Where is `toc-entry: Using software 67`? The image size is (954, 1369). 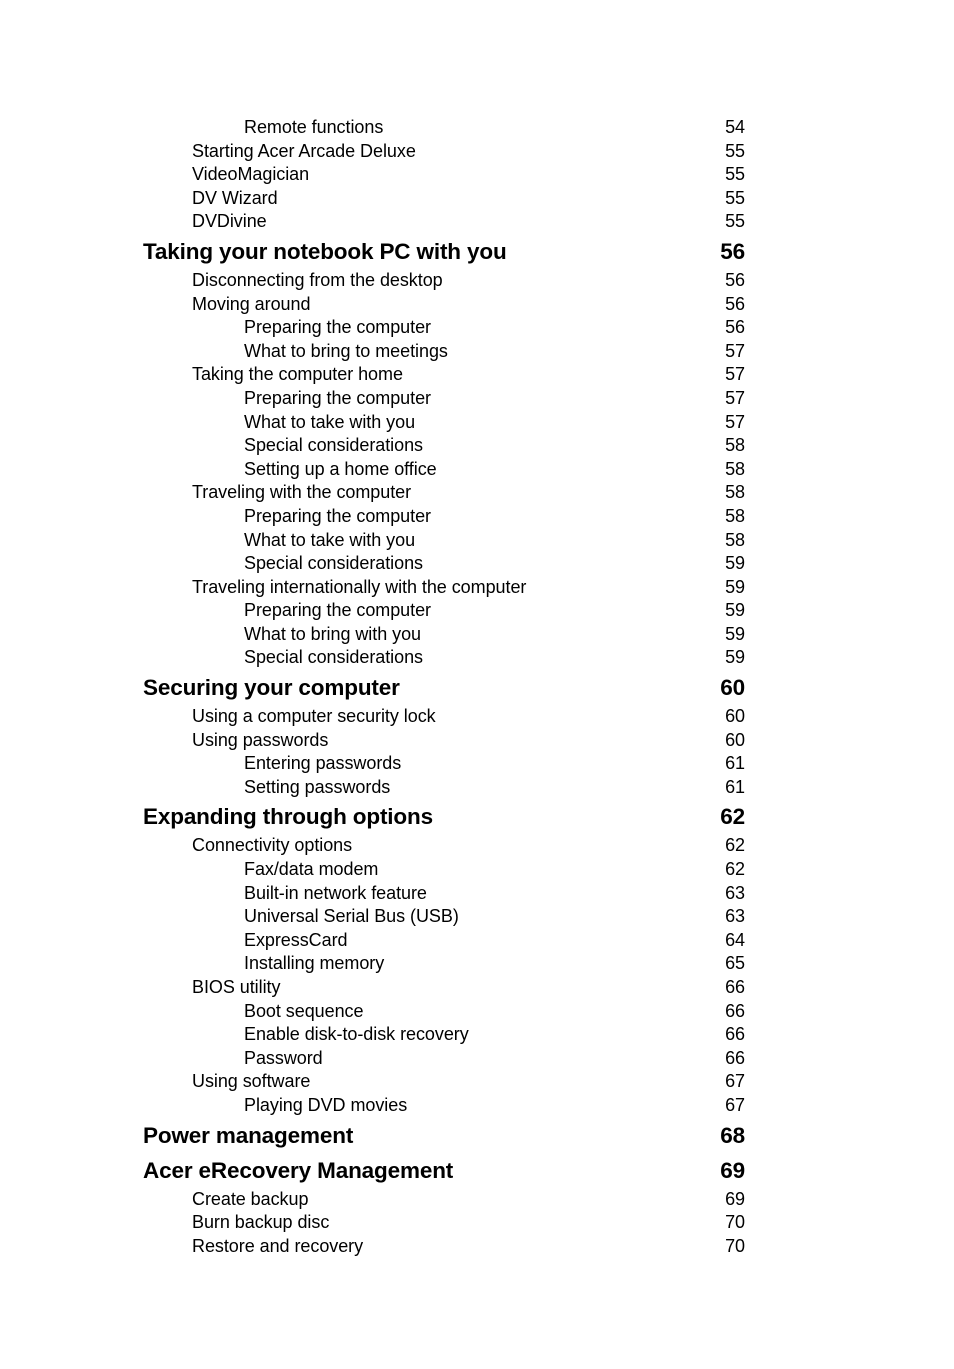 toc-entry: Using software 67 is located at coordinates (444, 1082).